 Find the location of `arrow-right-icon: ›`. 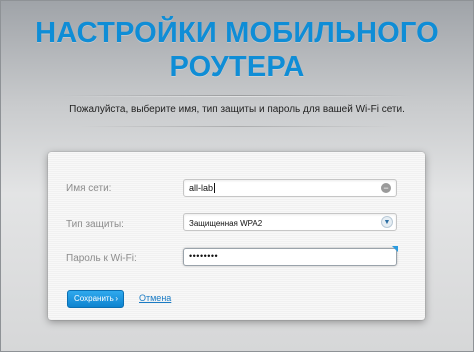

arrow-right-icon: › is located at coordinates (116, 298).